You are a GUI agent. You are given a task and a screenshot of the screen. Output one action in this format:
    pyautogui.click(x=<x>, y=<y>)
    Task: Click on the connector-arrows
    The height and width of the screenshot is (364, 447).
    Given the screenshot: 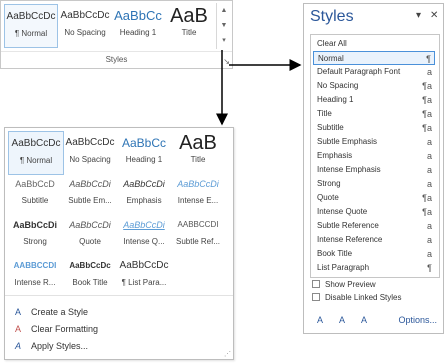 What is the action you would take?
    pyautogui.click(x=259, y=88)
    